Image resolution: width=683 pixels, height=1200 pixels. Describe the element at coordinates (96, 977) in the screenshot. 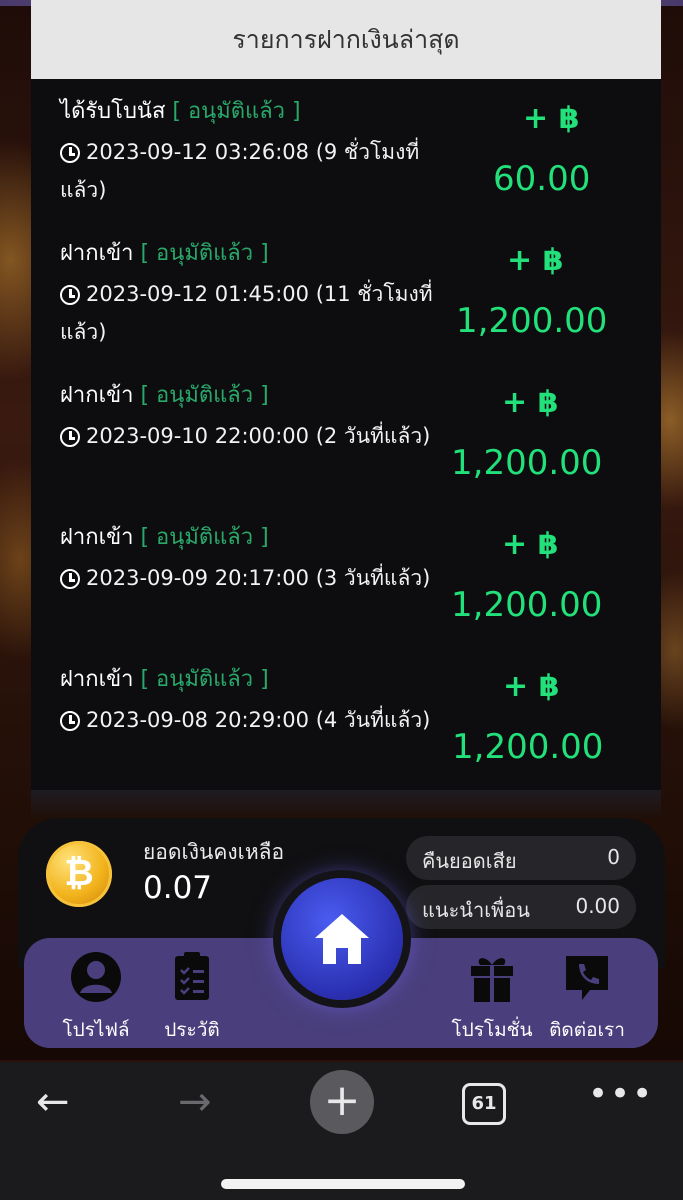

I see `user-profile-icon` at that location.